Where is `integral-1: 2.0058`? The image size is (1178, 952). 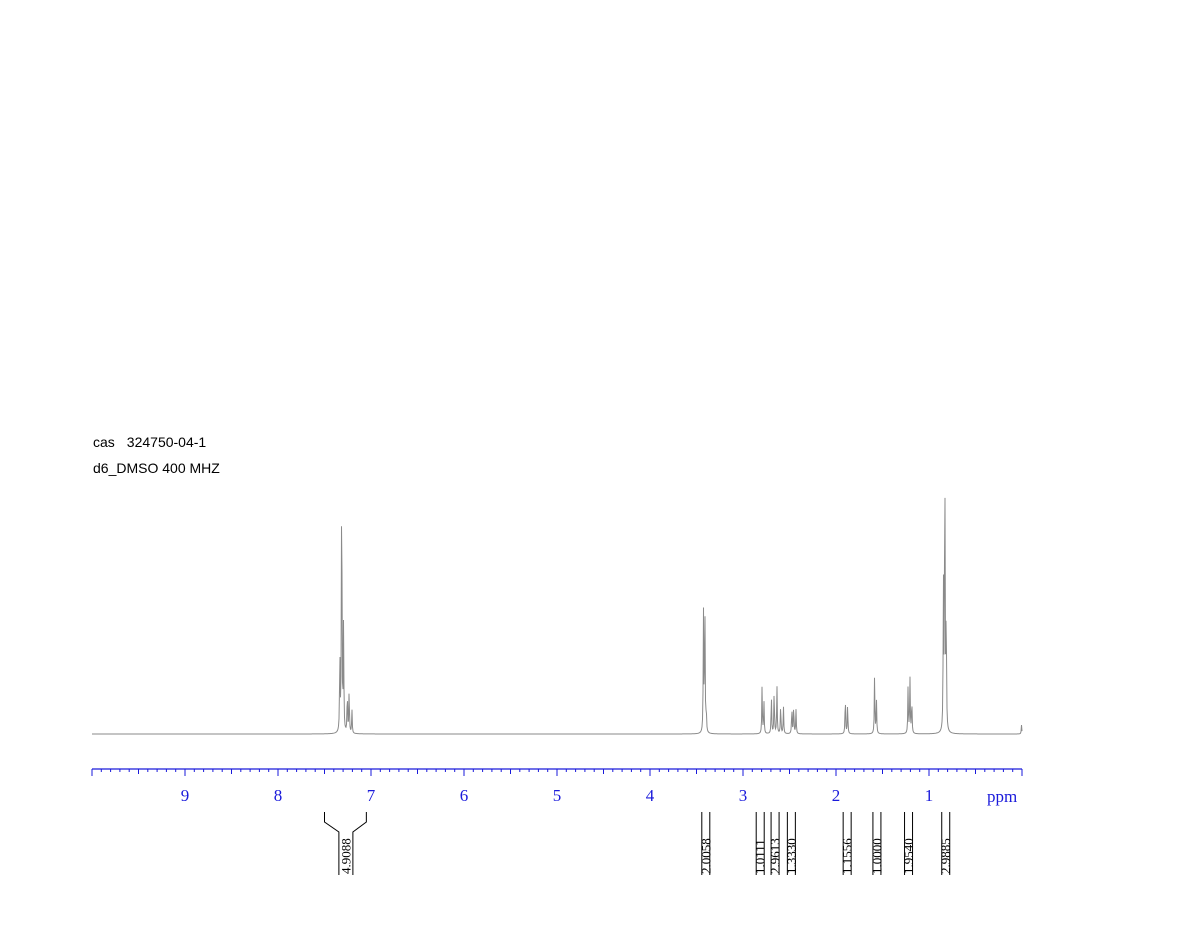
integral-1: 2.0058 is located at coordinates (705, 843).